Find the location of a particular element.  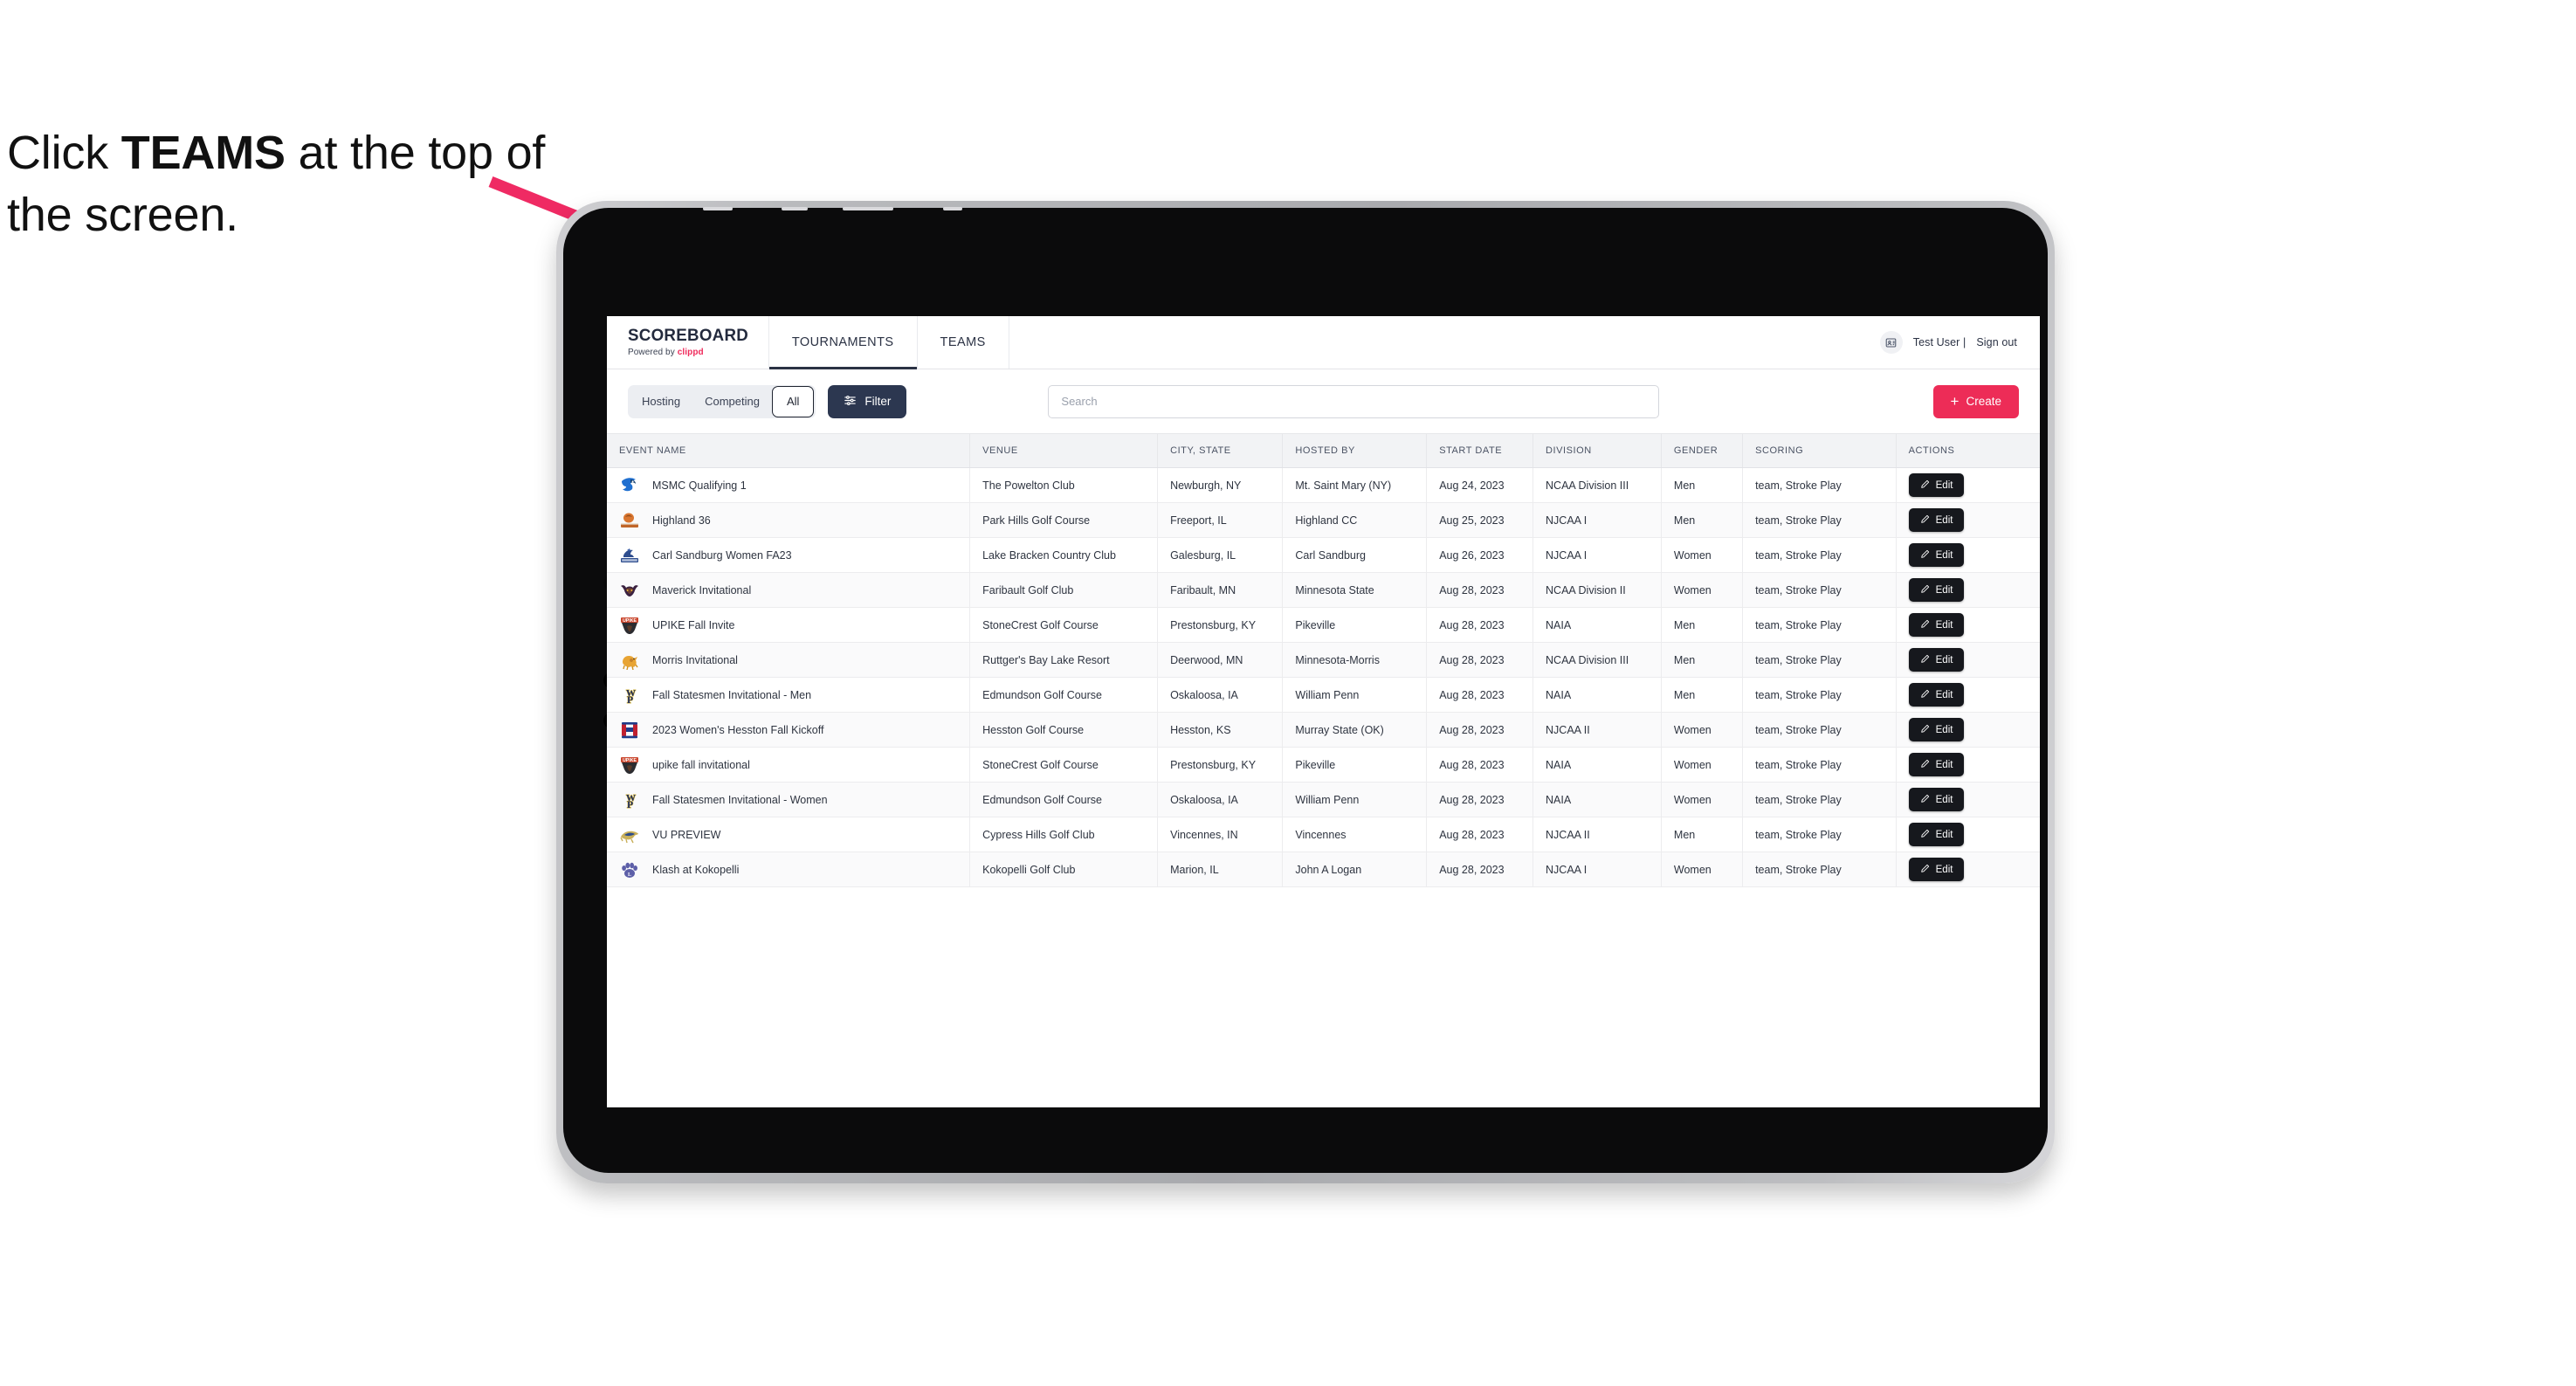

segment-hosting: Hosting is located at coordinates (661, 401).